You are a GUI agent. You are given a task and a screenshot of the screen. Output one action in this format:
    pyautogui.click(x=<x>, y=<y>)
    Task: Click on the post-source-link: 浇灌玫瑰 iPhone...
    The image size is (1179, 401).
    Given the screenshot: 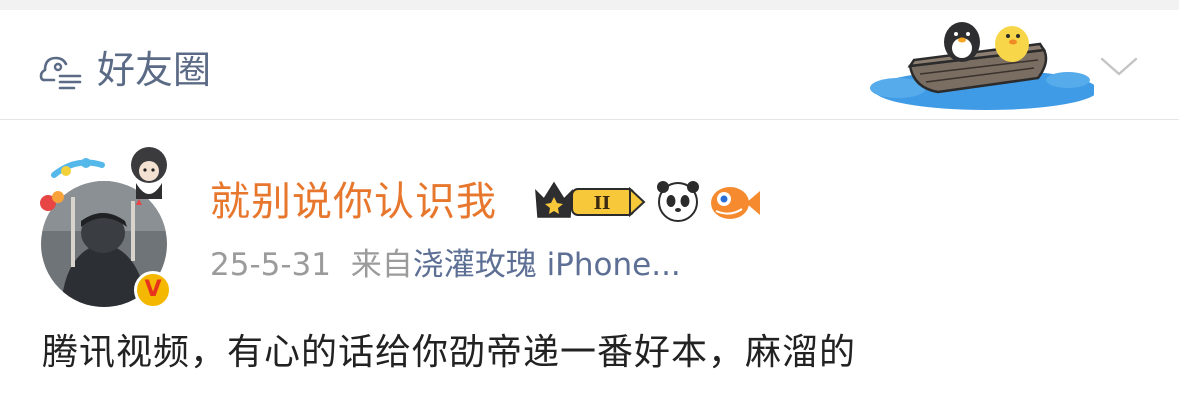 What is the action you would take?
    pyautogui.click(x=547, y=265)
    